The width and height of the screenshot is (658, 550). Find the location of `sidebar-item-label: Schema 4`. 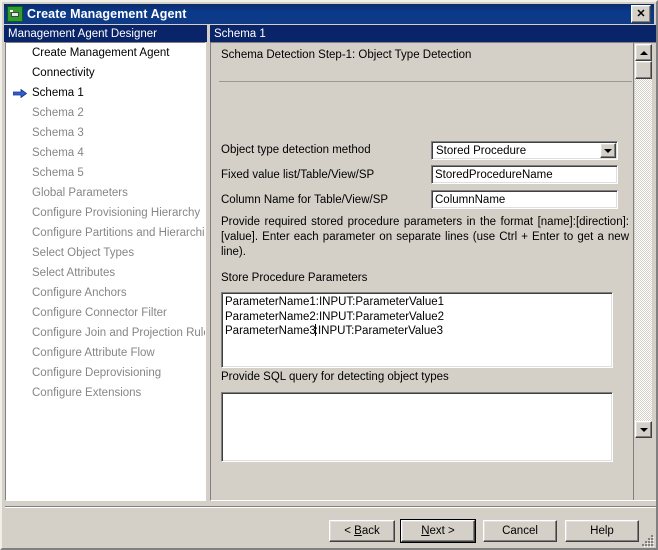

sidebar-item-label: Schema 4 is located at coordinates (58, 153).